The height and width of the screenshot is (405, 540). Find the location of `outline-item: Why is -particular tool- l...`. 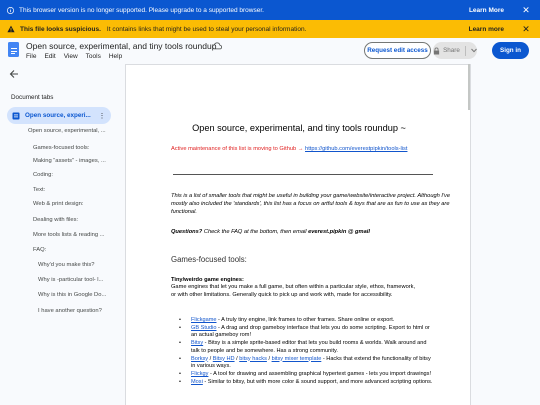

outline-item: Why is -particular tool- l... is located at coordinates (75, 280).